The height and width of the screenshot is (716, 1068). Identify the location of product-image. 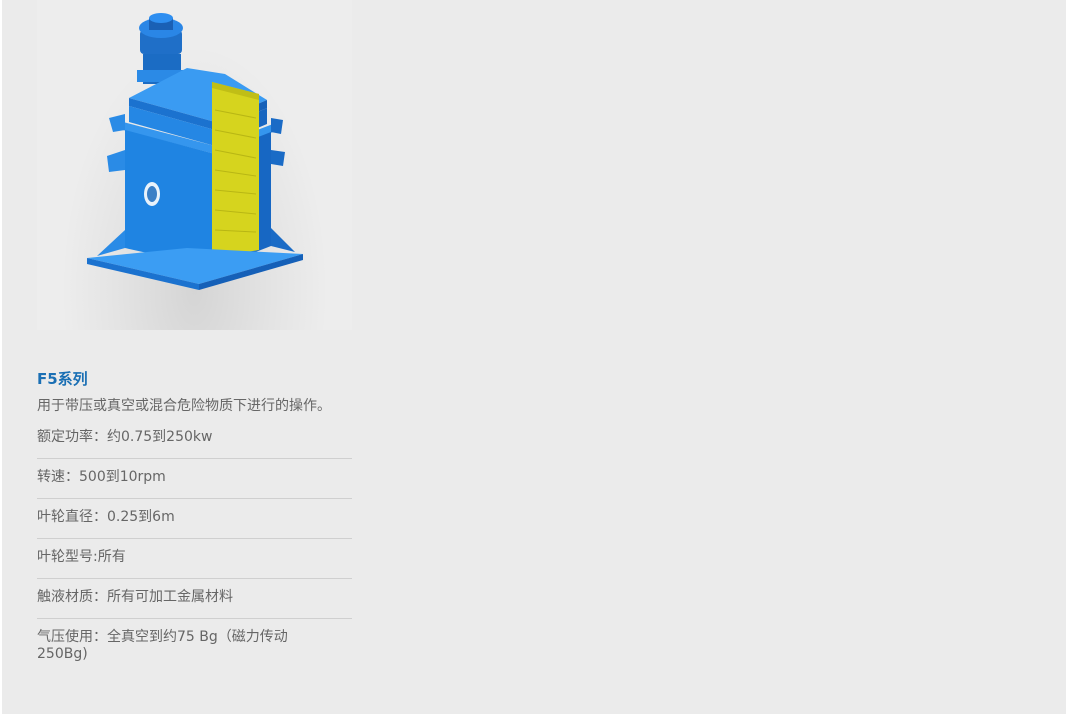
(194, 165).